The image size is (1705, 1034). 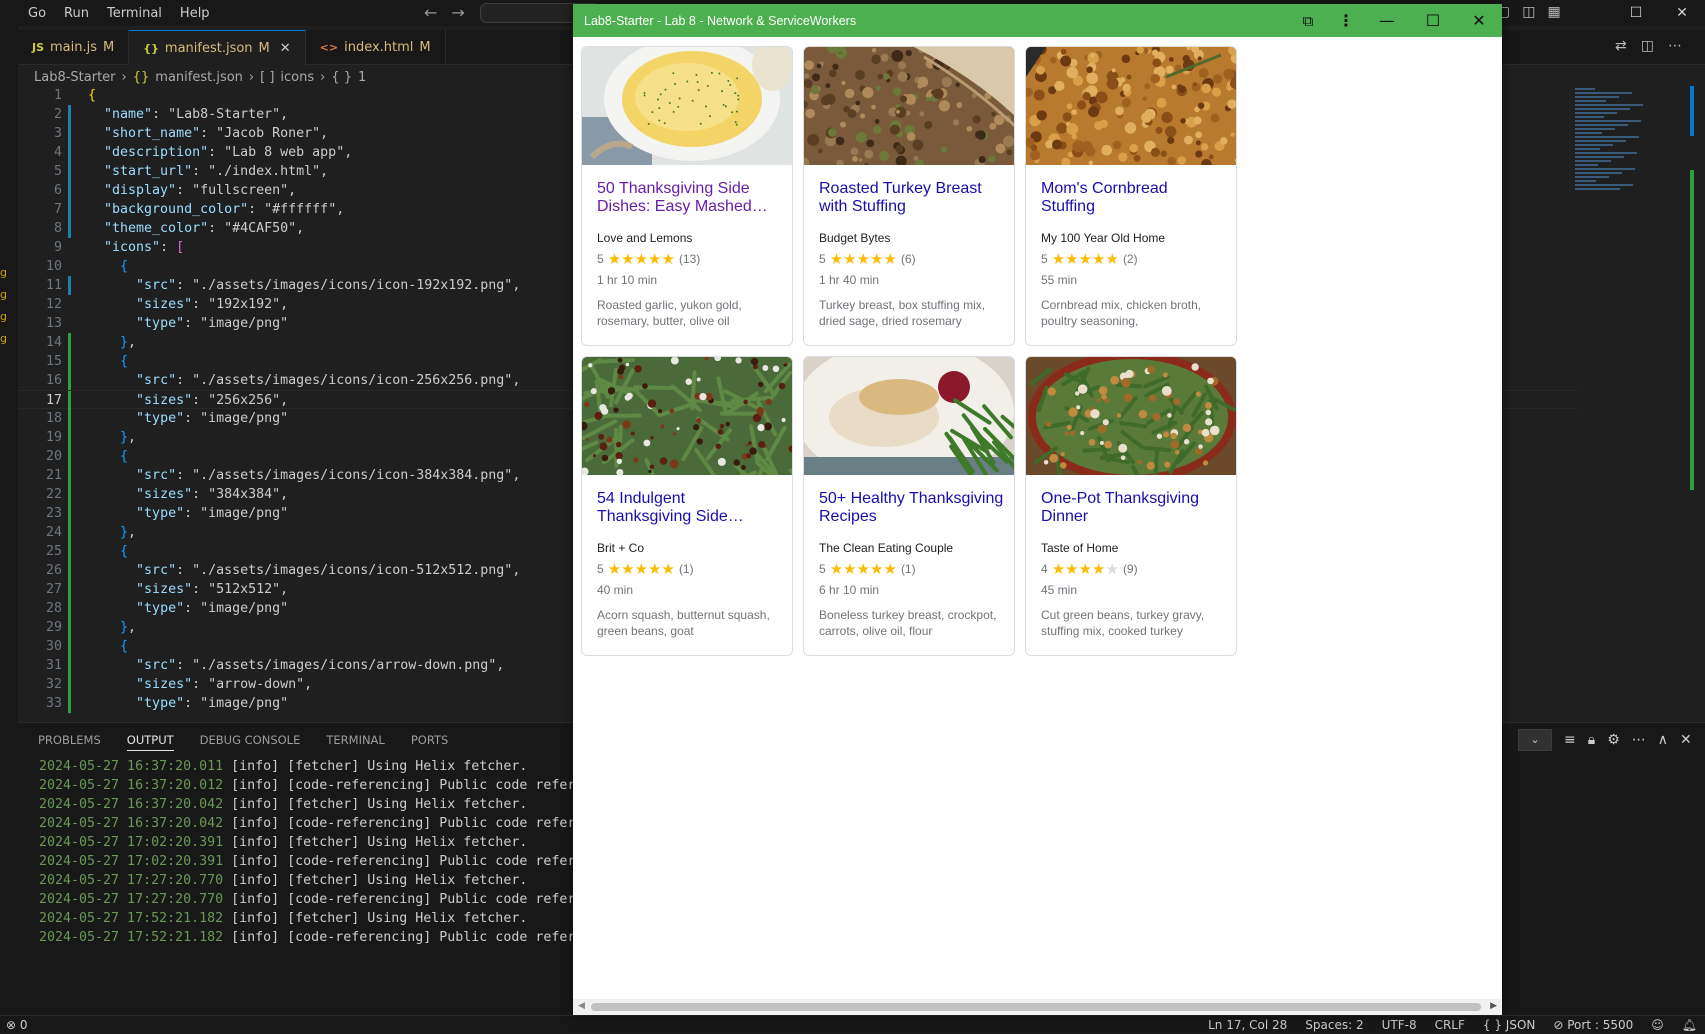 What do you see at coordinates (362, 77) in the screenshot?
I see `breadcrumb-item: 1` at bounding box center [362, 77].